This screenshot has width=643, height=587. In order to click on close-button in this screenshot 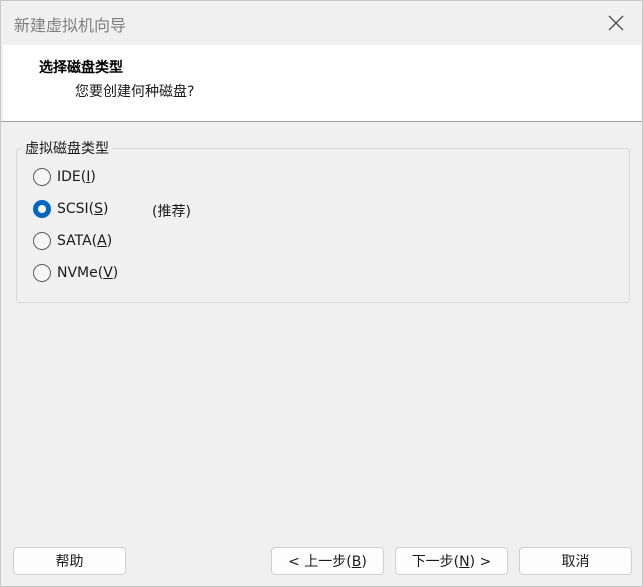, I will do `click(616, 23)`.